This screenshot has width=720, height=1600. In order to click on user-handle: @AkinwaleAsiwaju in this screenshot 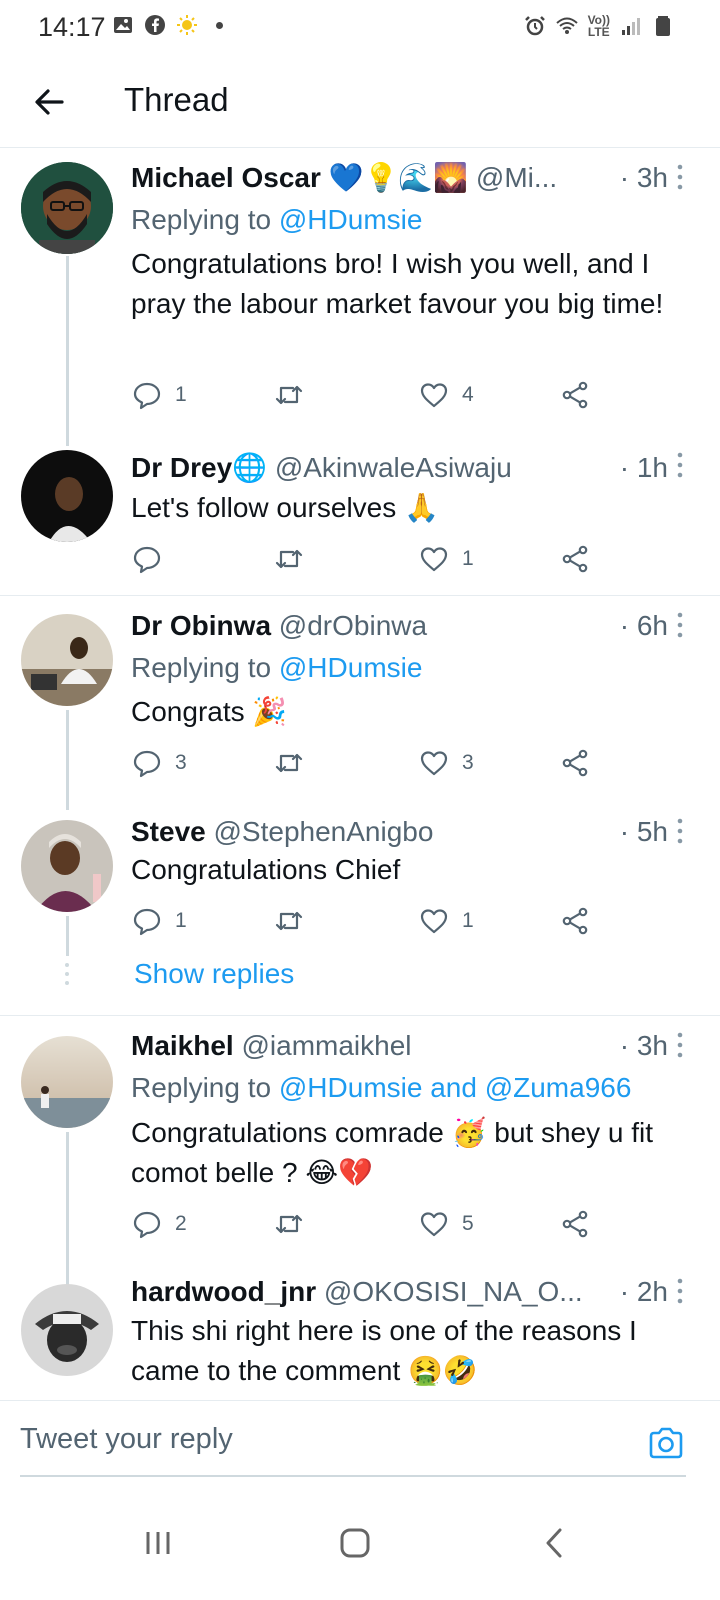, I will do `click(393, 467)`.